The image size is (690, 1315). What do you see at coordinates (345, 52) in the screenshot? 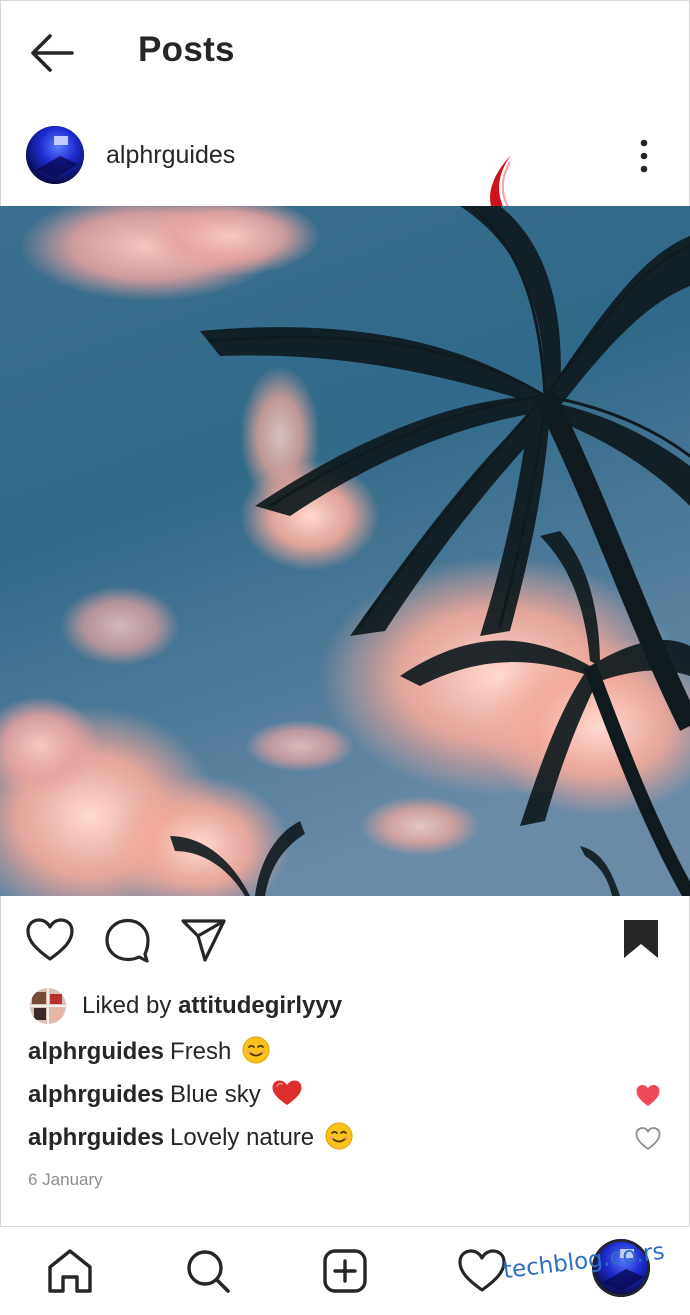
I see `top-bar: Posts` at bounding box center [345, 52].